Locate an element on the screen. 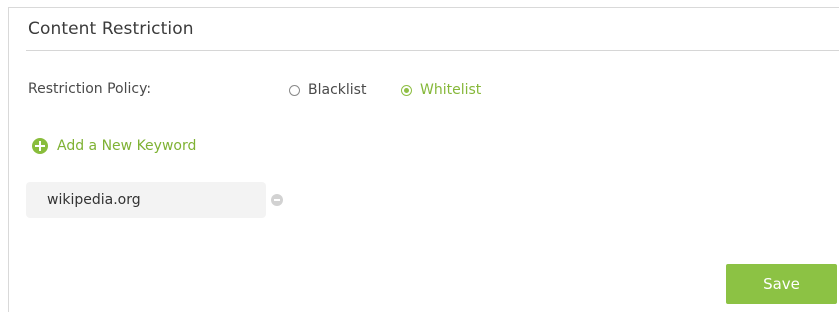 The height and width of the screenshot is (312, 839). section-title: Content Restriction is located at coordinates (111, 29).